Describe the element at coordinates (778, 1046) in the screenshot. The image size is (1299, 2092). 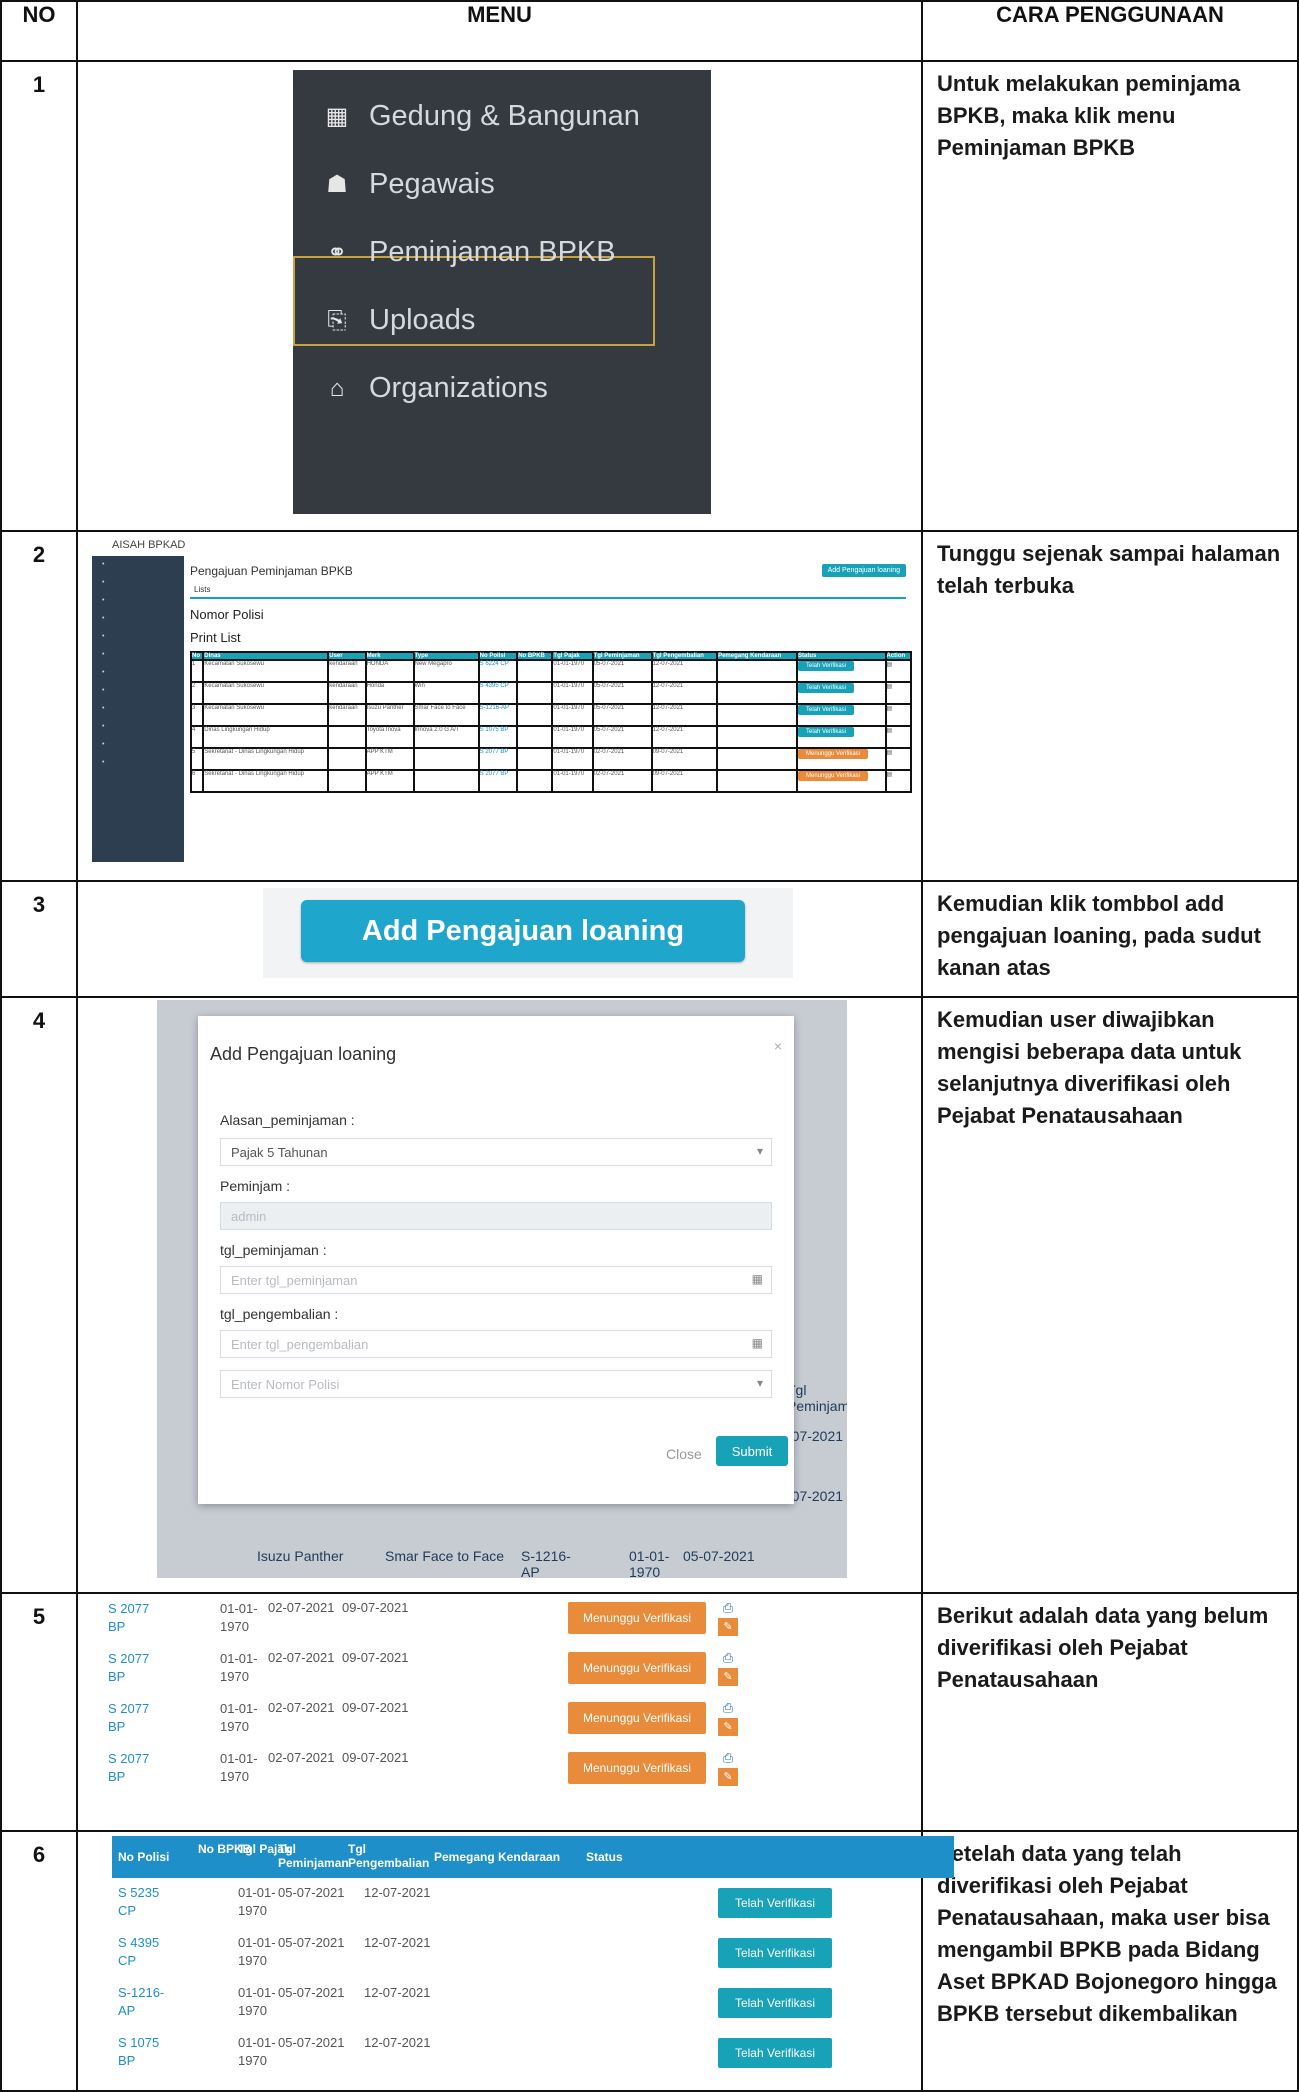
I see `close-icon: ×` at that location.